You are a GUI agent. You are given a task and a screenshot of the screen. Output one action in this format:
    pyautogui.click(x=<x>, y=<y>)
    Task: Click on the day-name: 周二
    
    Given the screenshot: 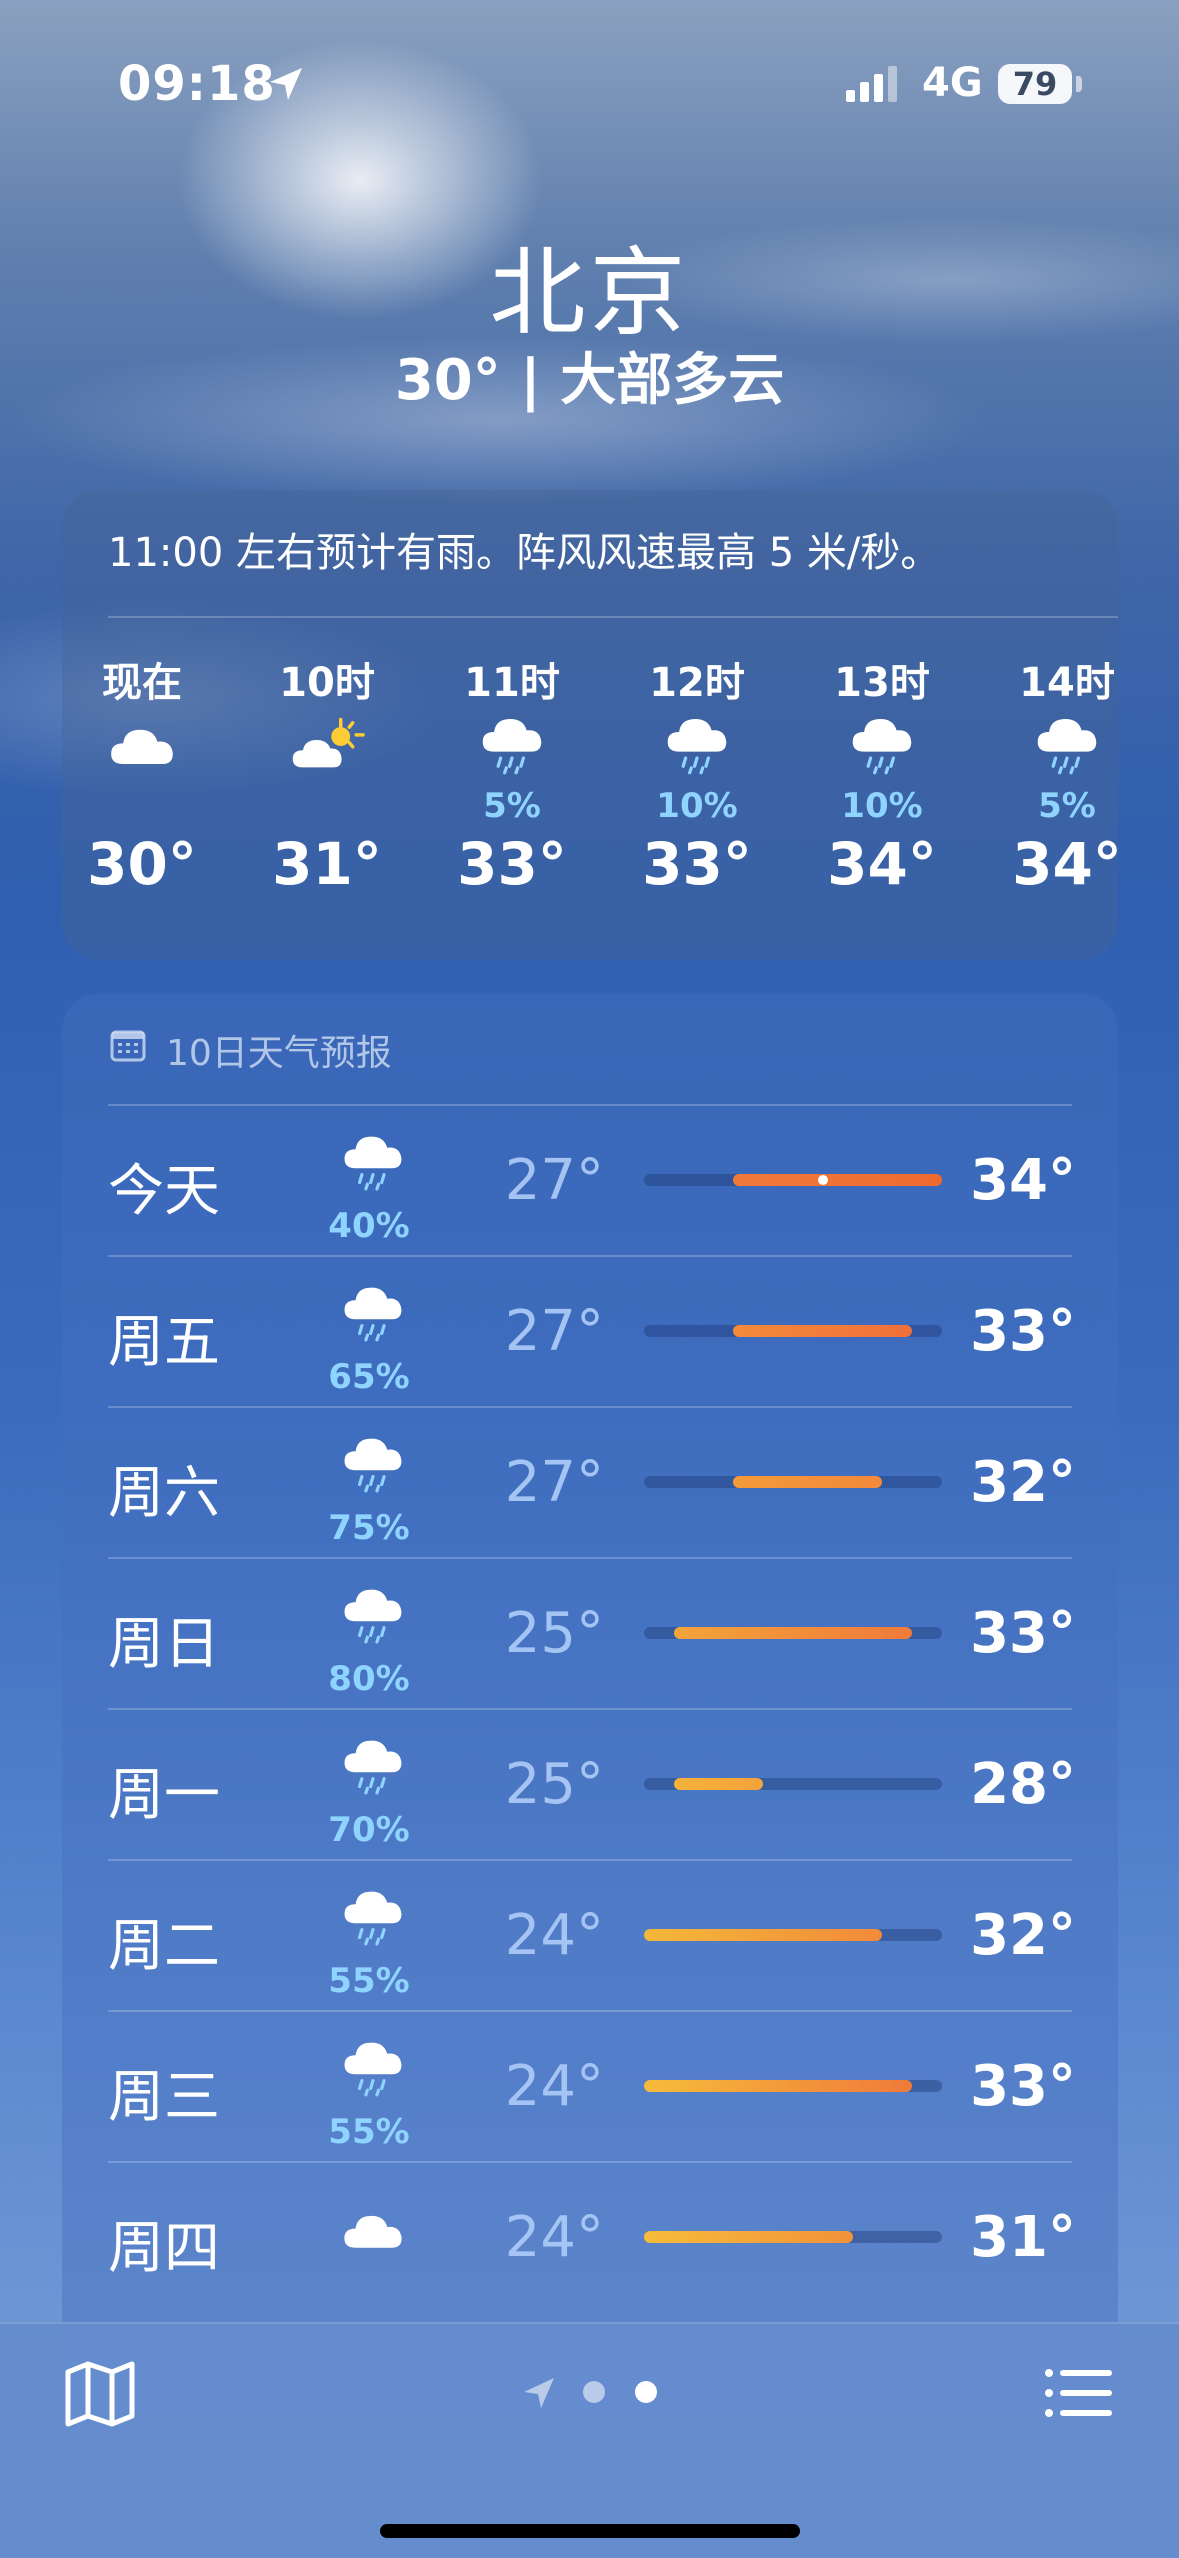 What is the action you would take?
    pyautogui.click(x=164, y=1946)
    